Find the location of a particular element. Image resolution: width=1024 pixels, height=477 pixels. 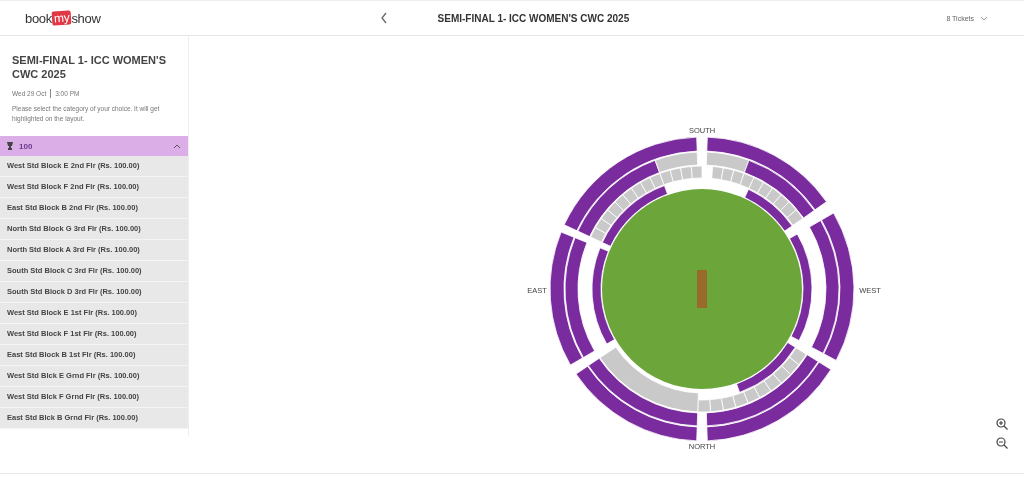

cup-icon is located at coordinates (10, 146).